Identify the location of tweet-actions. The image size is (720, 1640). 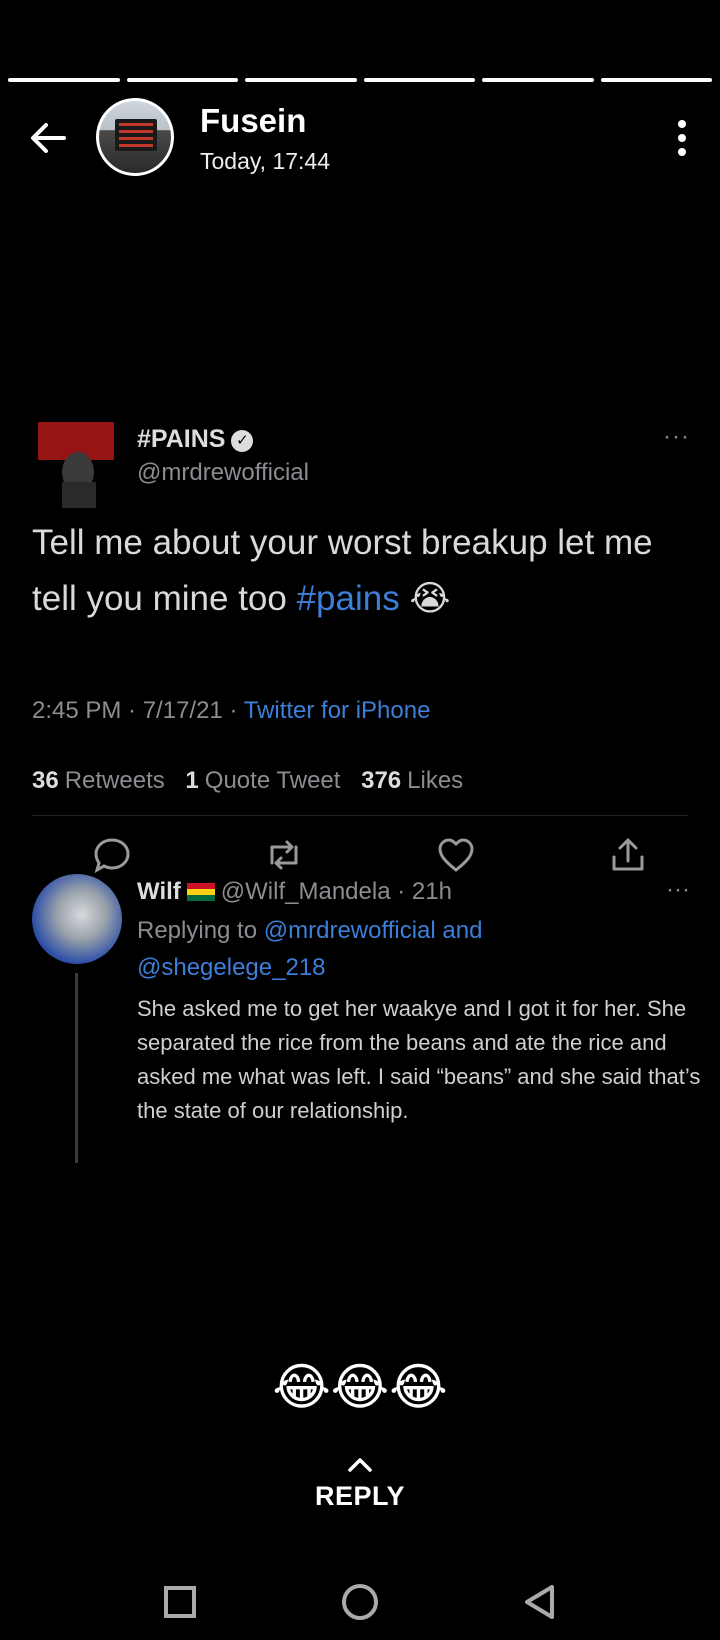
(370, 856).